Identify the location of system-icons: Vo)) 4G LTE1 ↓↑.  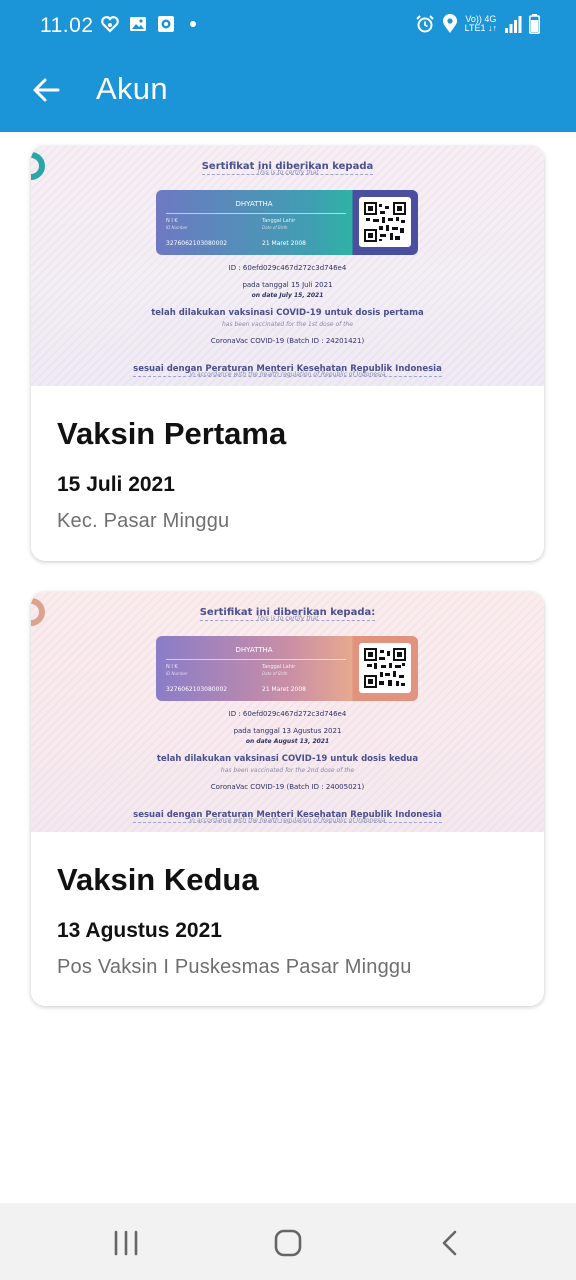
(477, 24).